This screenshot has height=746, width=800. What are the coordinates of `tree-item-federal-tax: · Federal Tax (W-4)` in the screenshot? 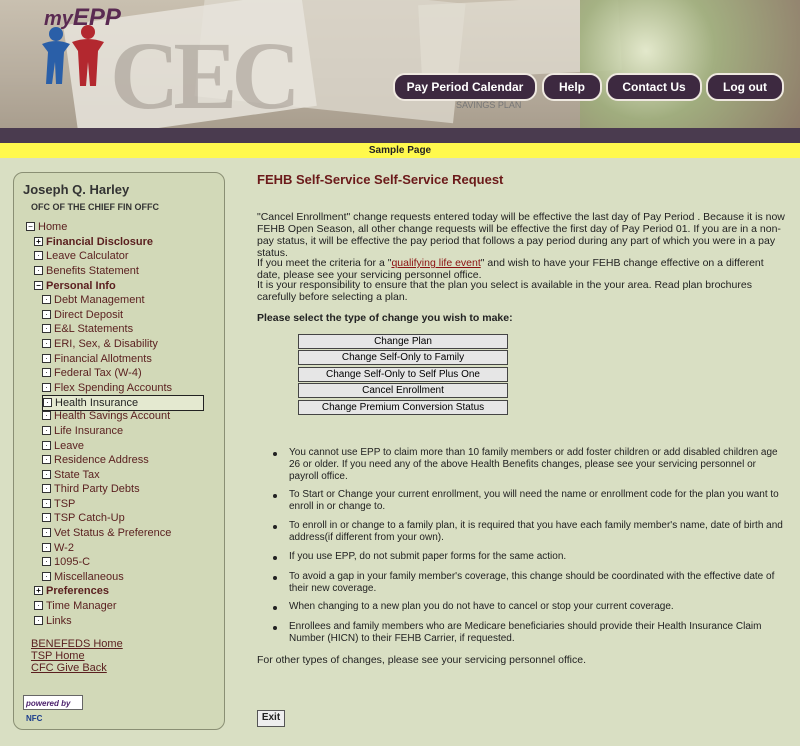 It's located at (92, 373).